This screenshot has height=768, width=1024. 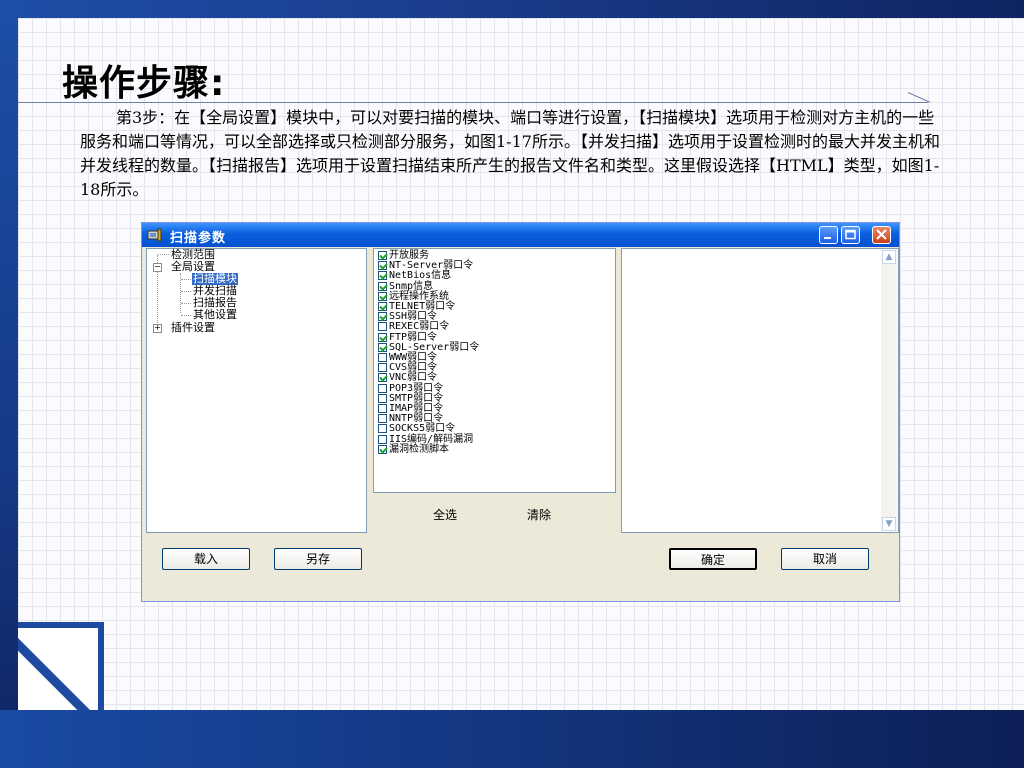 What do you see at coordinates (889, 257) in the screenshot?
I see `scroll-up-icon: ▲` at bounding box center [889, 257].